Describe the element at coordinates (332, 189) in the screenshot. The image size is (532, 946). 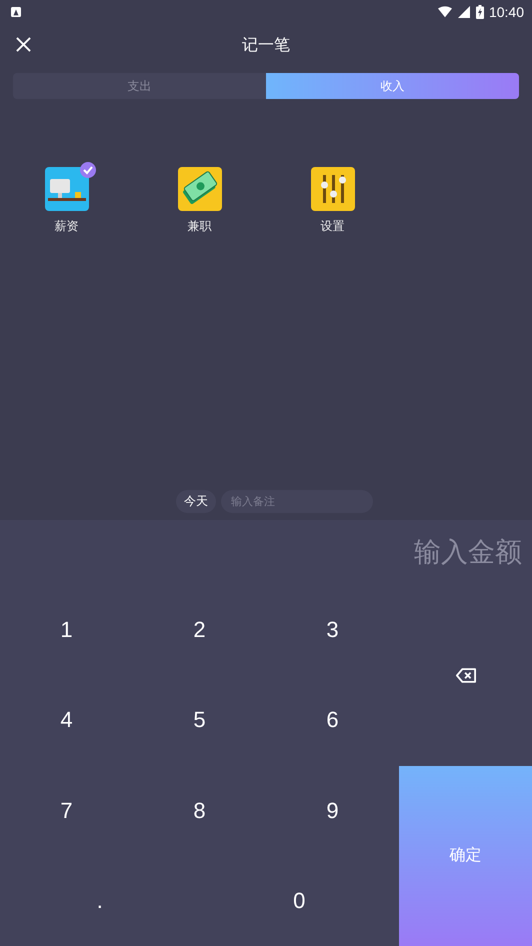
I see `sliders-icon` at that location.